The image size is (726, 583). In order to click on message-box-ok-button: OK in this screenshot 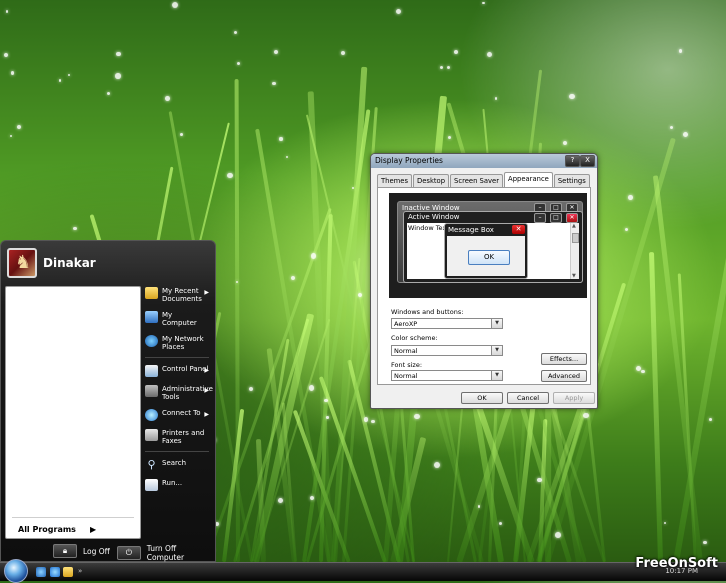, I will do `click(489, 257)`.